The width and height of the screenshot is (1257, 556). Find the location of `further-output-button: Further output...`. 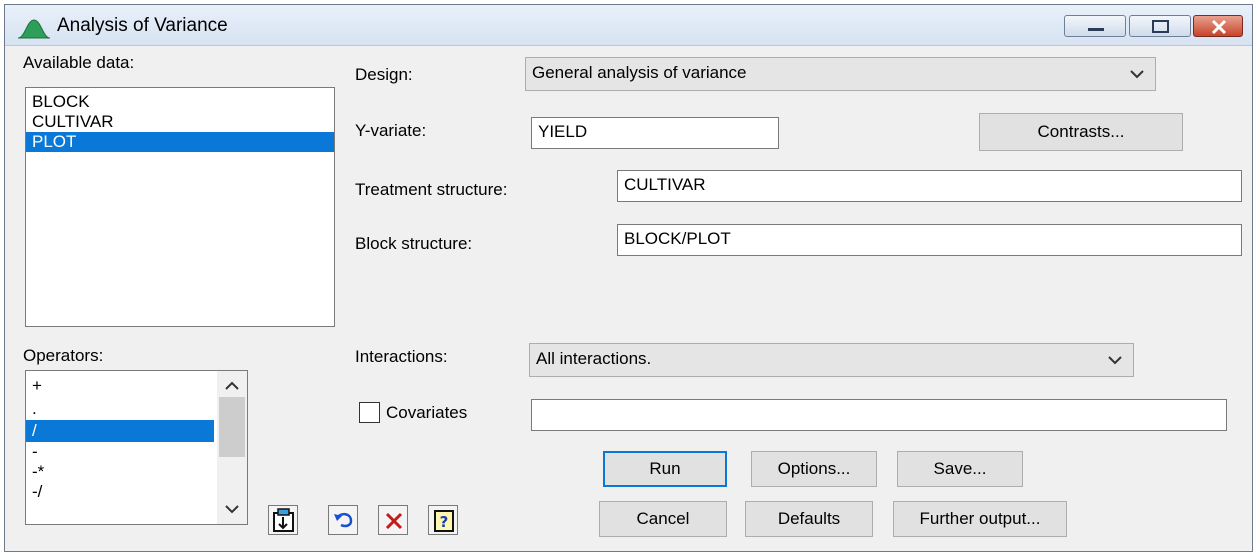

further-output-button: Further output... is located at coordinates (980, 519).